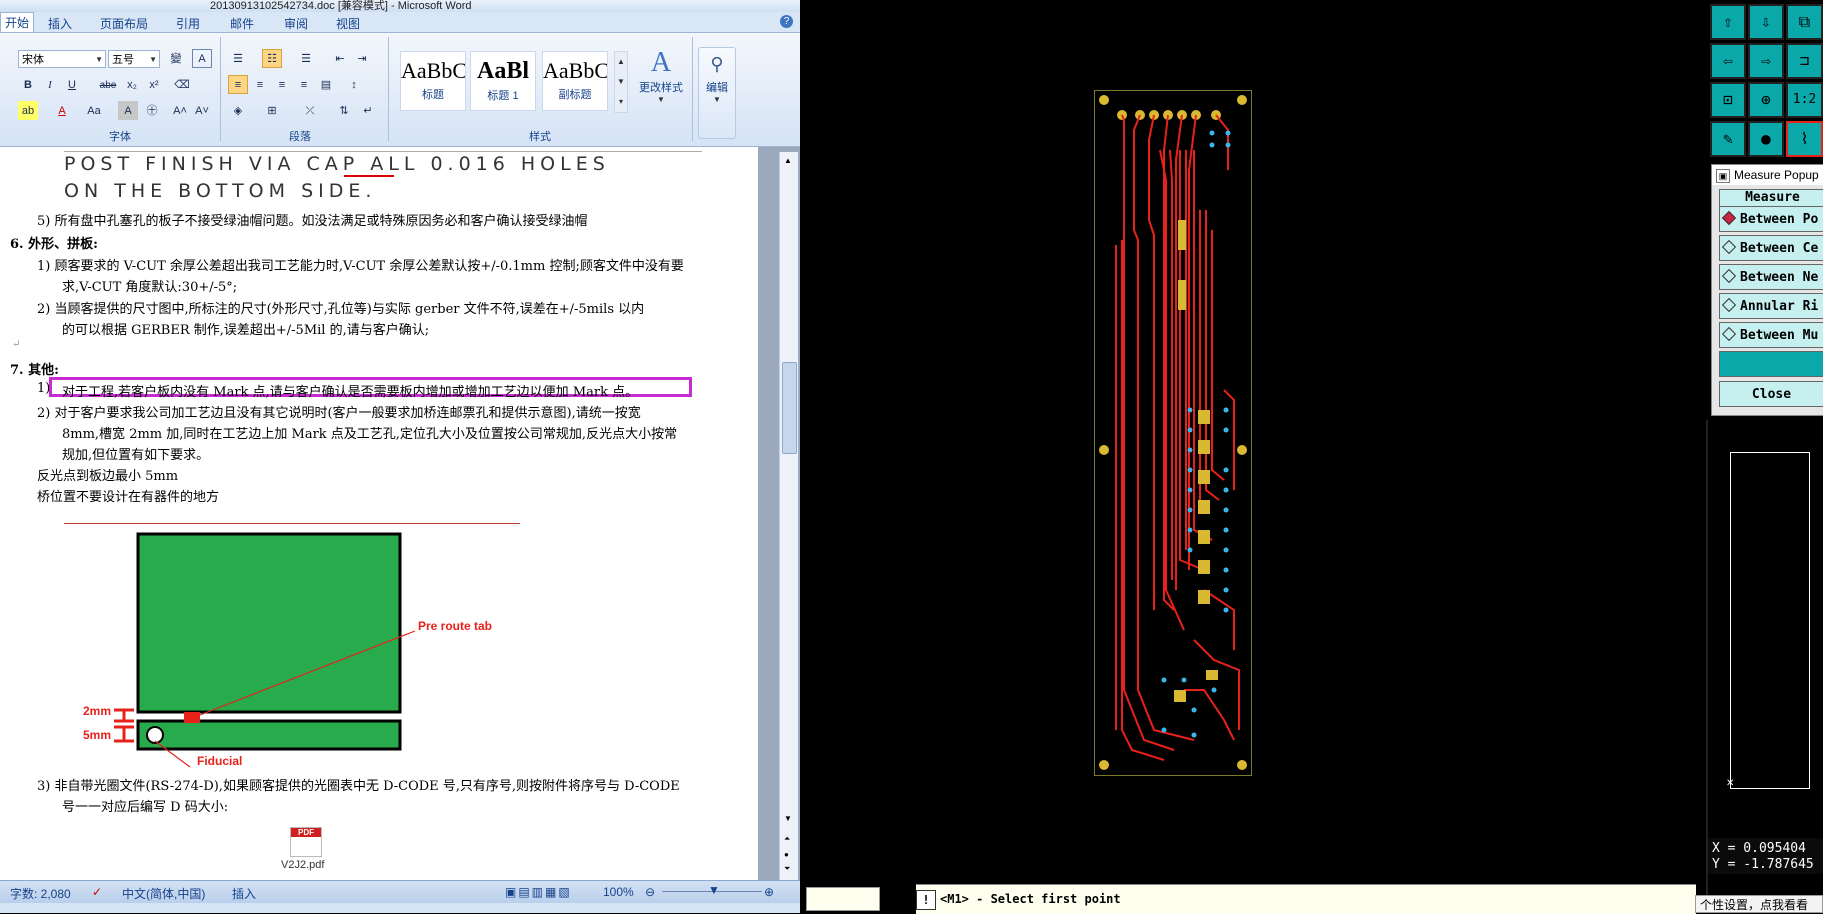  What do you see at coordinates (344, 110) in the screenshot?
I see `sort-icon: ⇅` at bounding box center [344, 110].